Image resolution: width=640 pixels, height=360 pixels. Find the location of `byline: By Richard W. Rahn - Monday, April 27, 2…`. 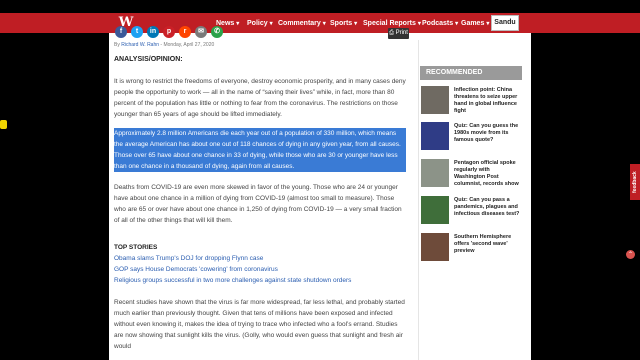

byline: By Richard W. Rahn - Monday, April 27, 2… is located at coordinates (164, 45).